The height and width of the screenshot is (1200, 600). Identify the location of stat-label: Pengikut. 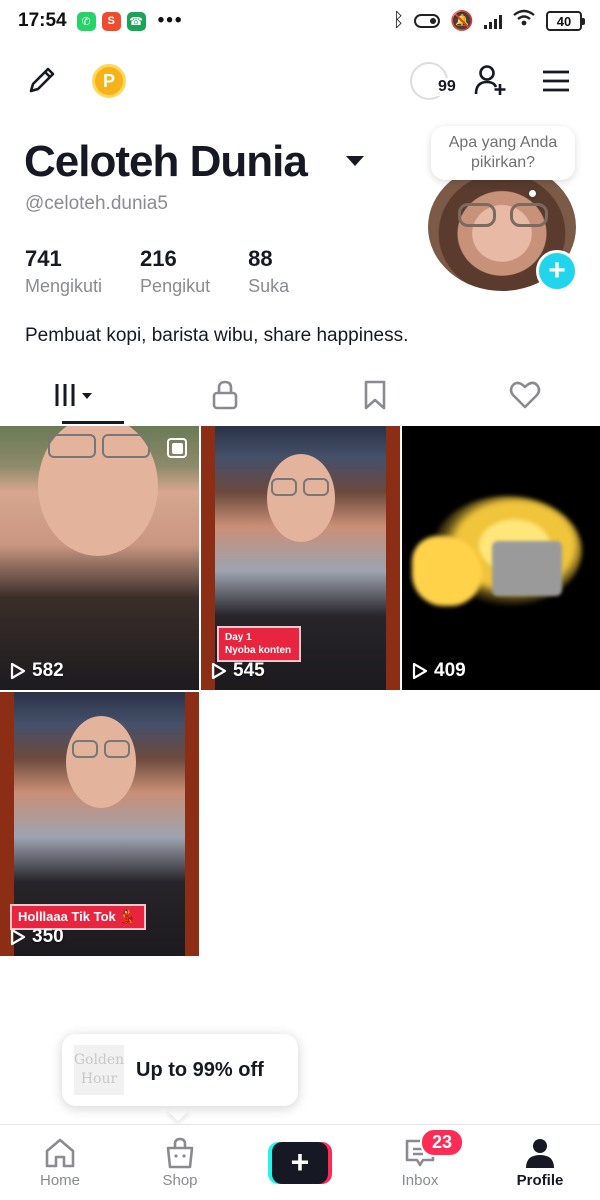
(175, 286).